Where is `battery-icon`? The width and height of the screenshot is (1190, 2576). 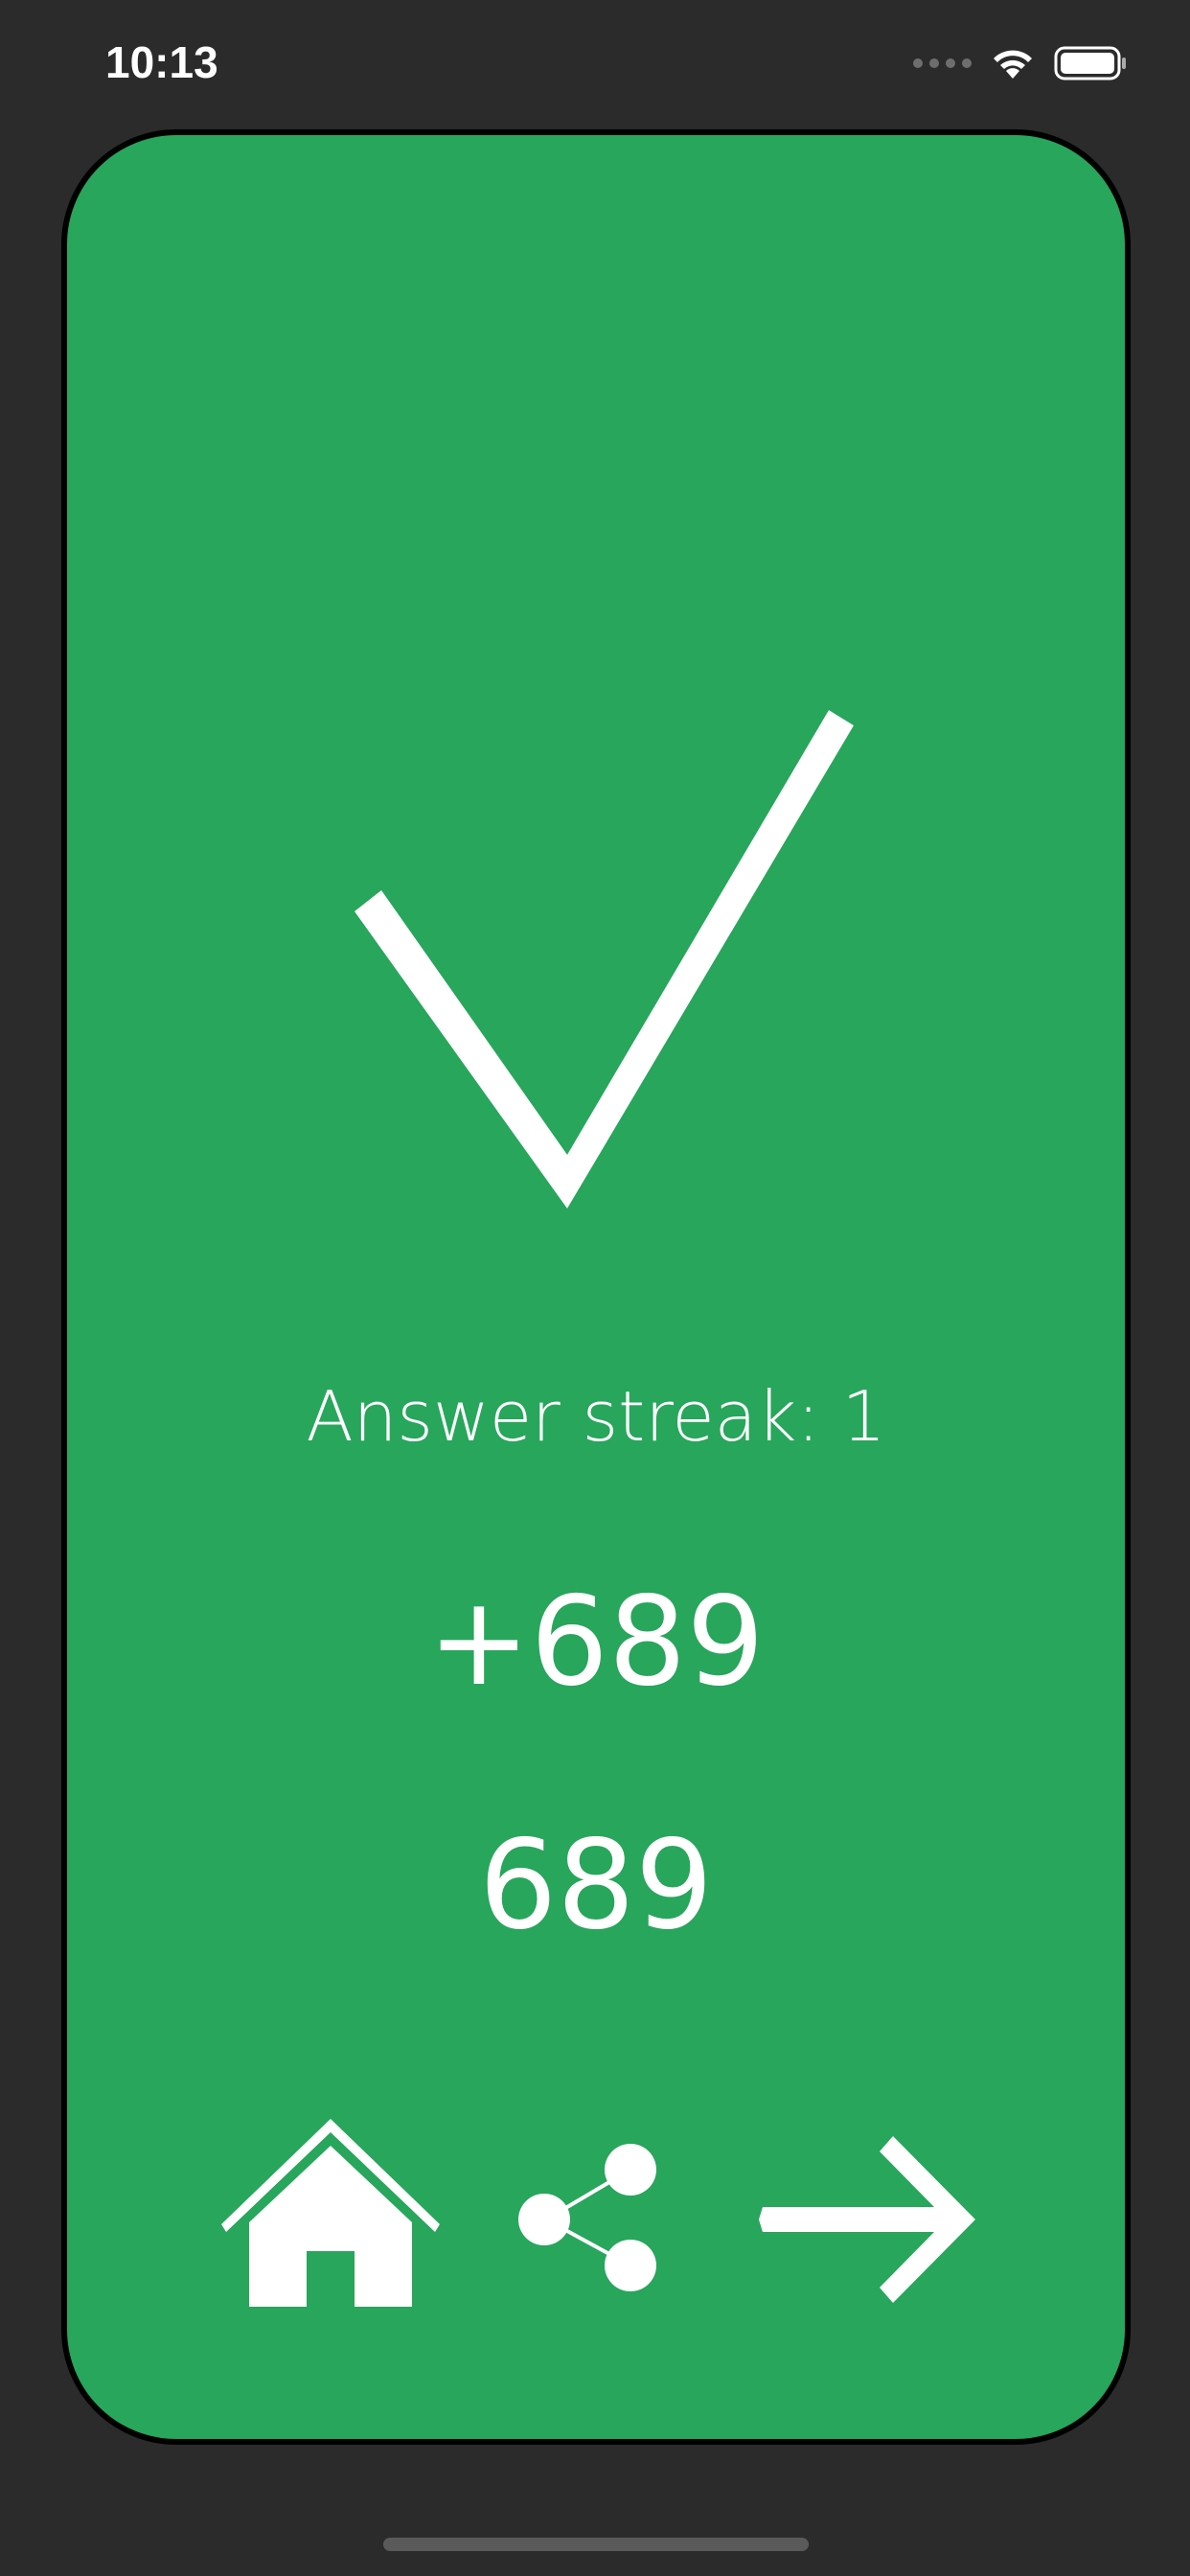
battery-icon is located at coordinates (1090, 63).